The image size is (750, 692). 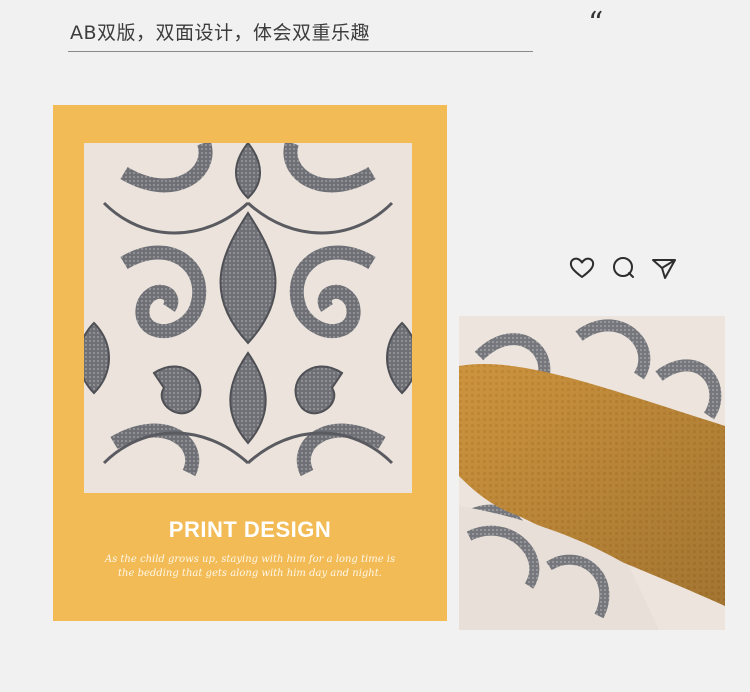 I want to click on comment-icon, so click(x=623, y=268).